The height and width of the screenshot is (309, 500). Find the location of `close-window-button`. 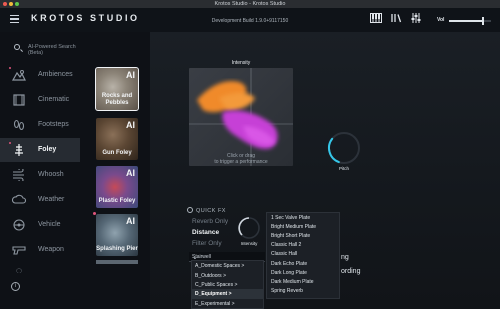

close-window-button is located at coordinates (5, 4).